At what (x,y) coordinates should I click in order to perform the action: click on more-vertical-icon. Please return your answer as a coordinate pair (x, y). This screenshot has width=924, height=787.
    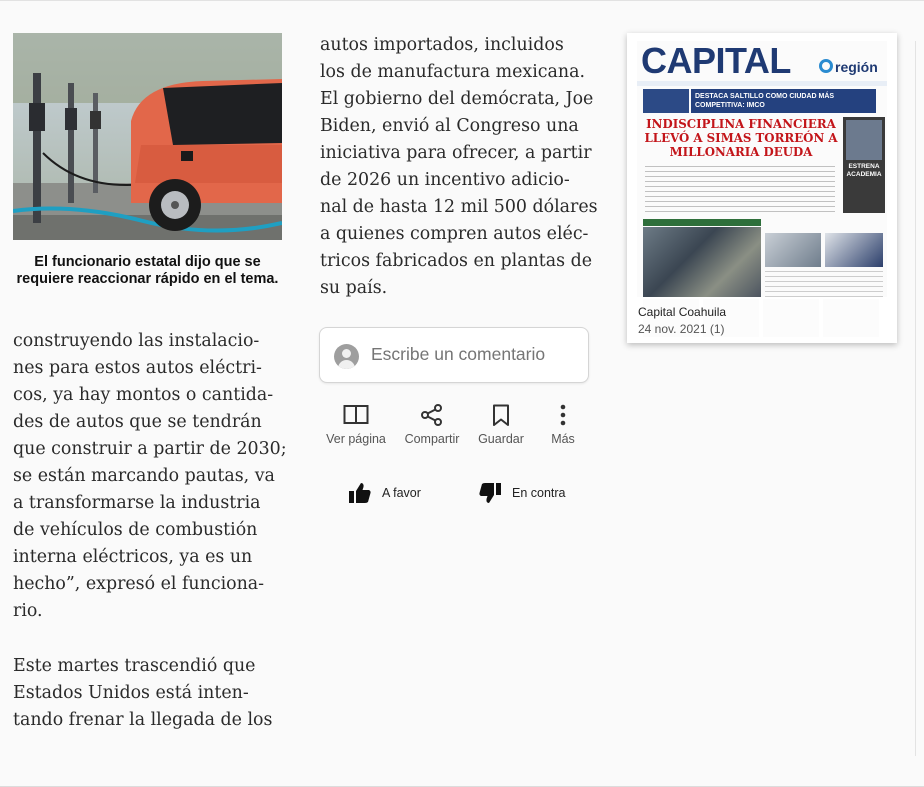
    Looking at the image, I should click on (563, 415).